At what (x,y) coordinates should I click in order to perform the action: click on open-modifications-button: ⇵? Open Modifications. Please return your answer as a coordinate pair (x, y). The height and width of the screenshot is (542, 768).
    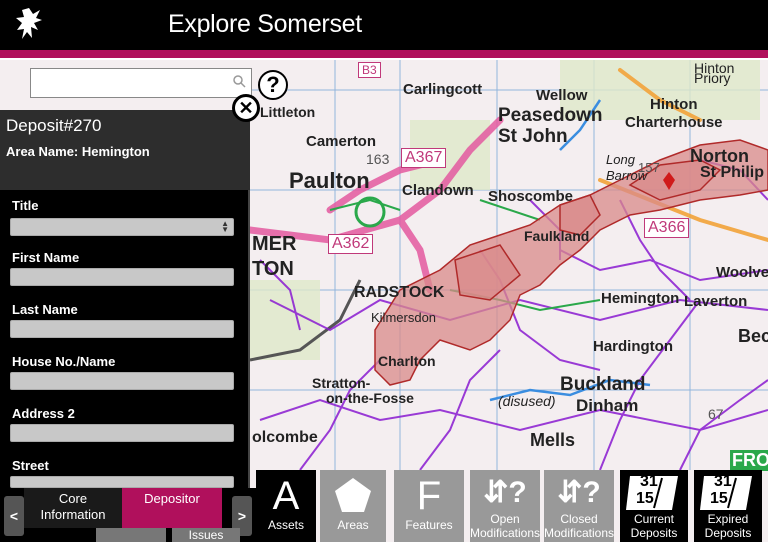
    Looking at the image, I should click on (505, 506).